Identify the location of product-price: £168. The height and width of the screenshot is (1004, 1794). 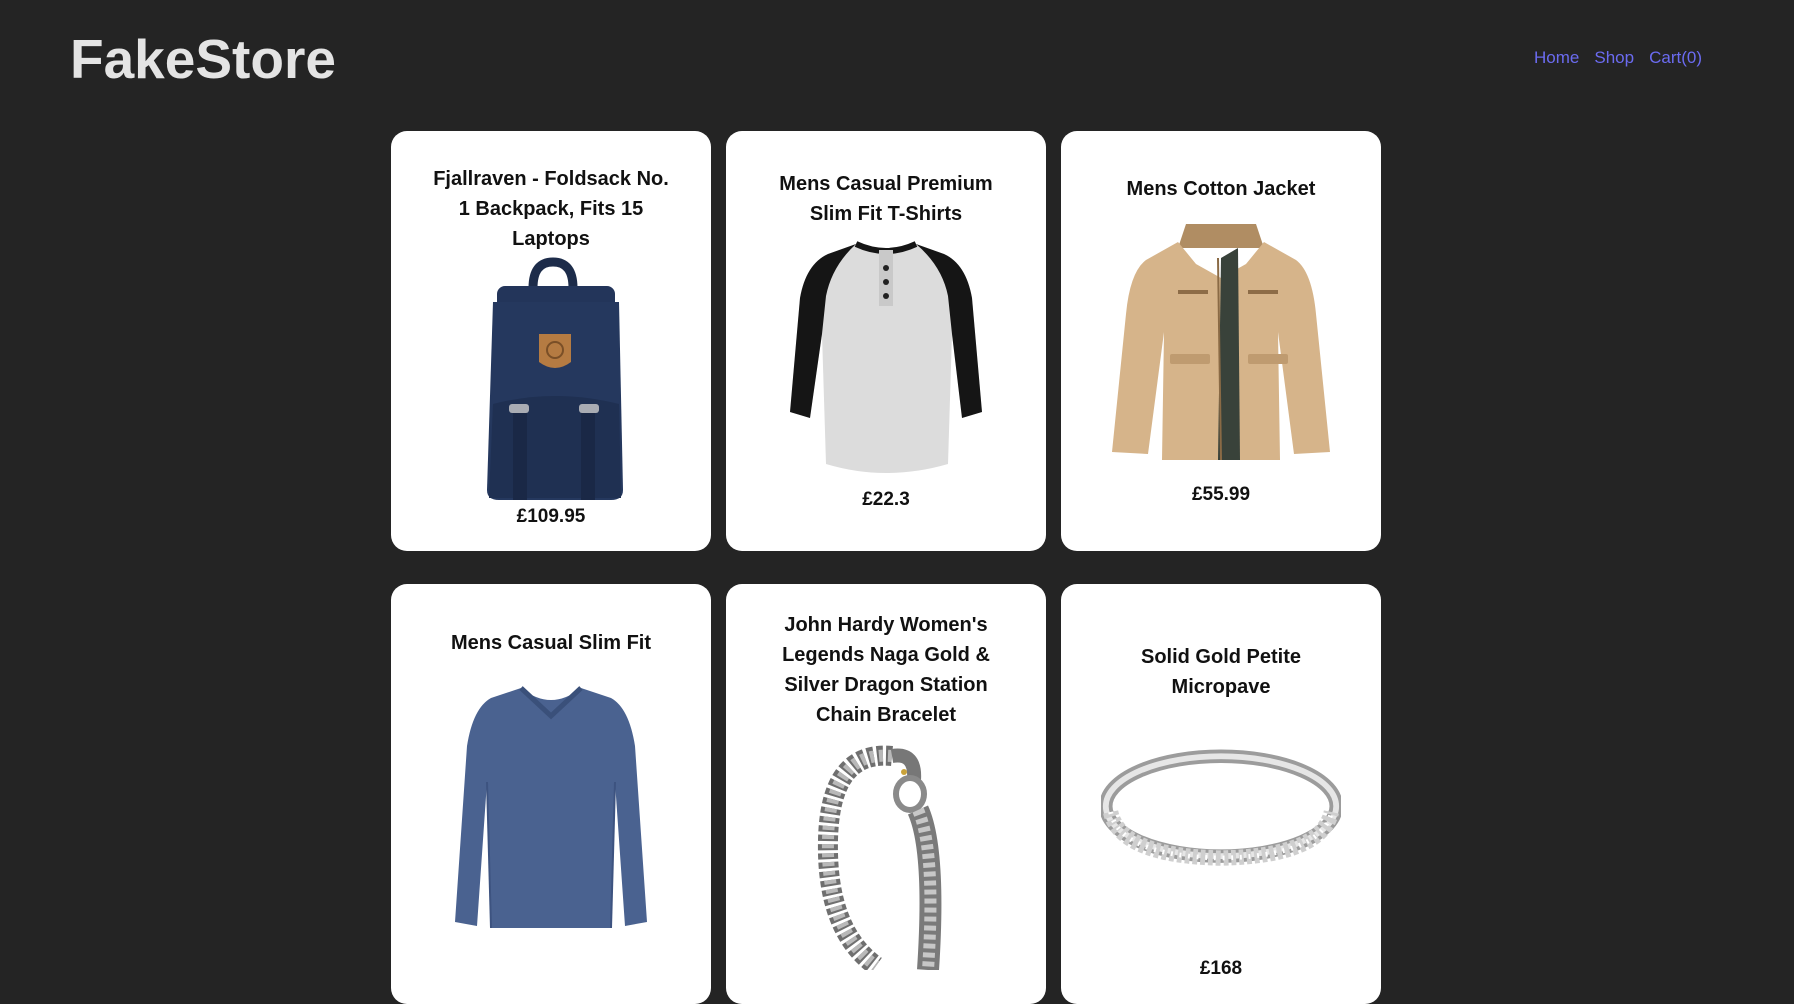
(1221, 968).